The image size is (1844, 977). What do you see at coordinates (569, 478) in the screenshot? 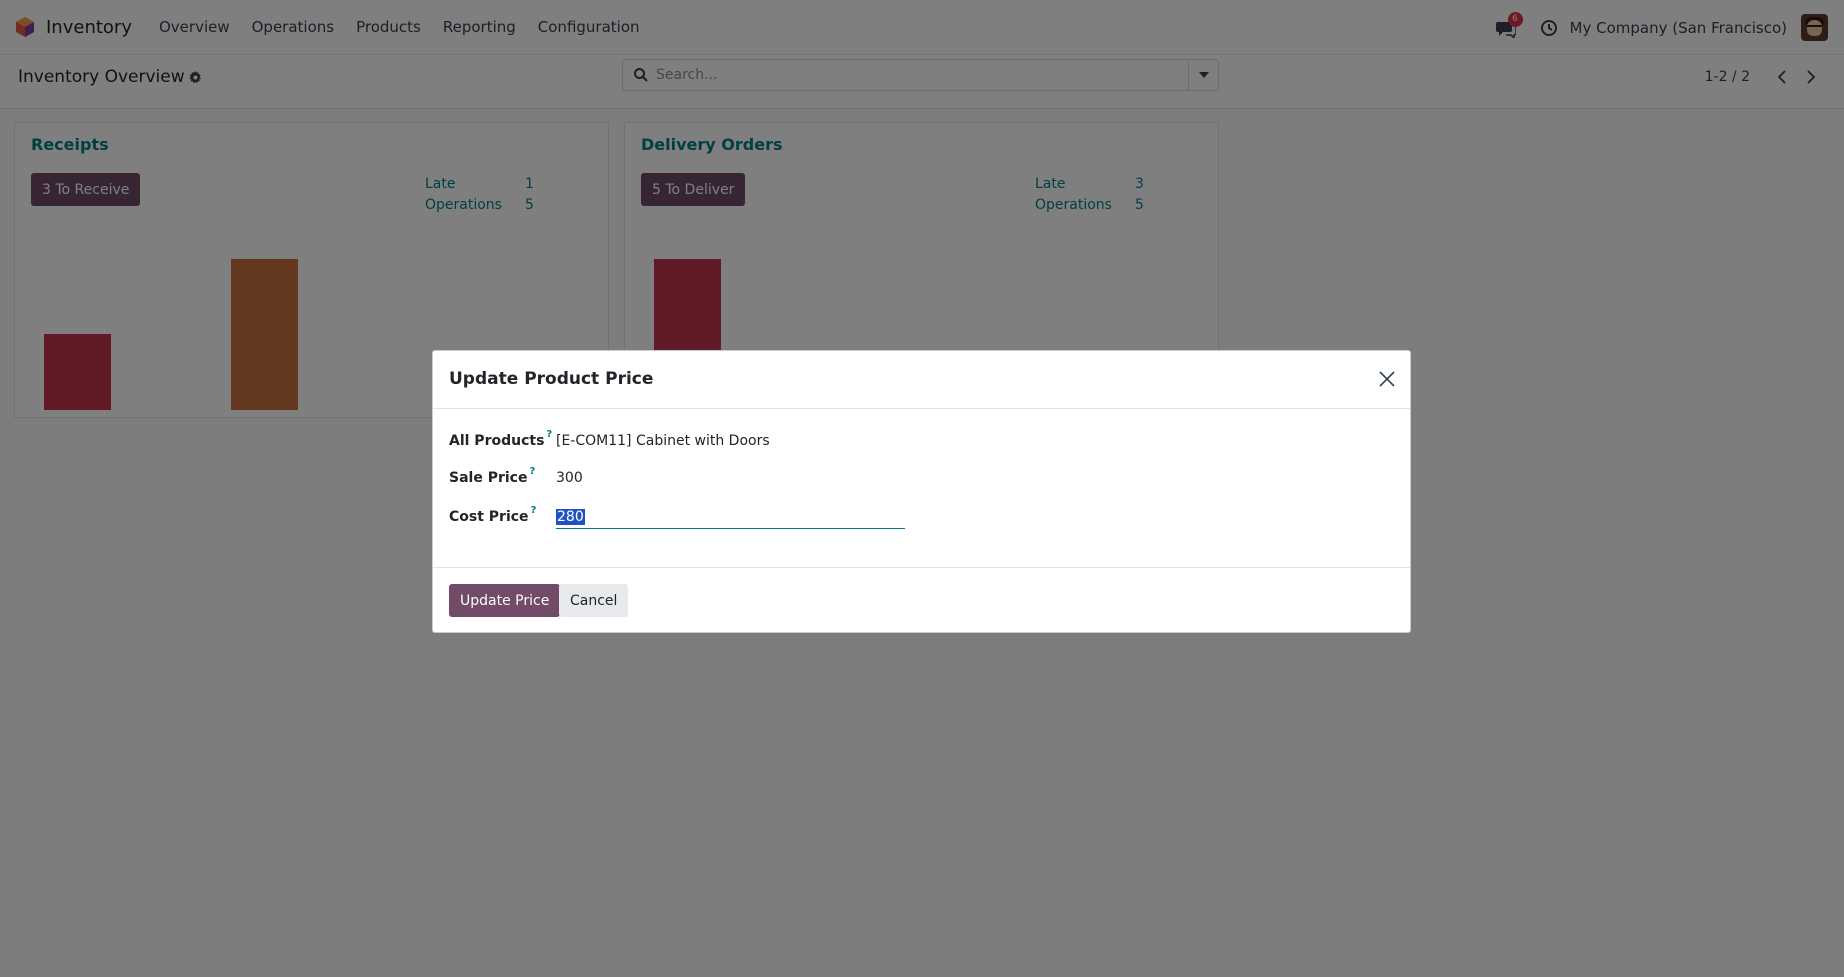
I see `sale-price-value: 300` at bounding box center [569, 478].